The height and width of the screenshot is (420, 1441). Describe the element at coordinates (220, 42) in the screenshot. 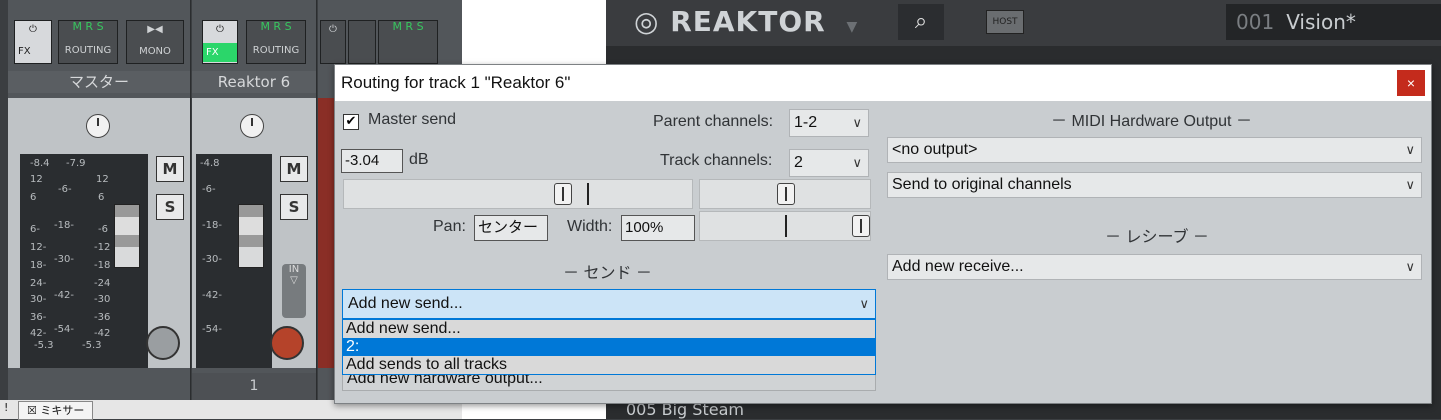

I see `reaktor-fx-button: ⏻ FX` at that location.